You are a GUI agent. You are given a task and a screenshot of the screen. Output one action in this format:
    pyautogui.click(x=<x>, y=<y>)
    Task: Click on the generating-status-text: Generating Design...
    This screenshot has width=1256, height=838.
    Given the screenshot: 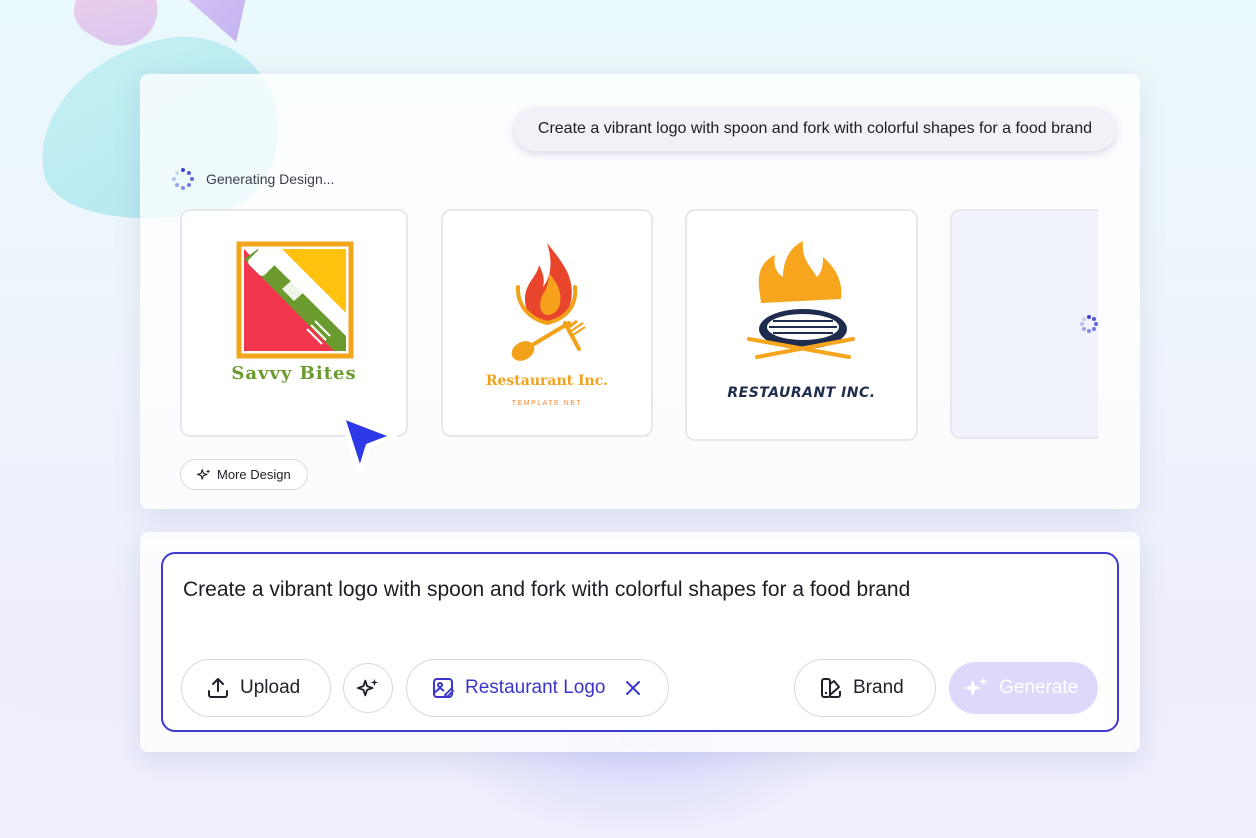 What is the action you would take?
    pyautogui.click(x=270, y=179)
    